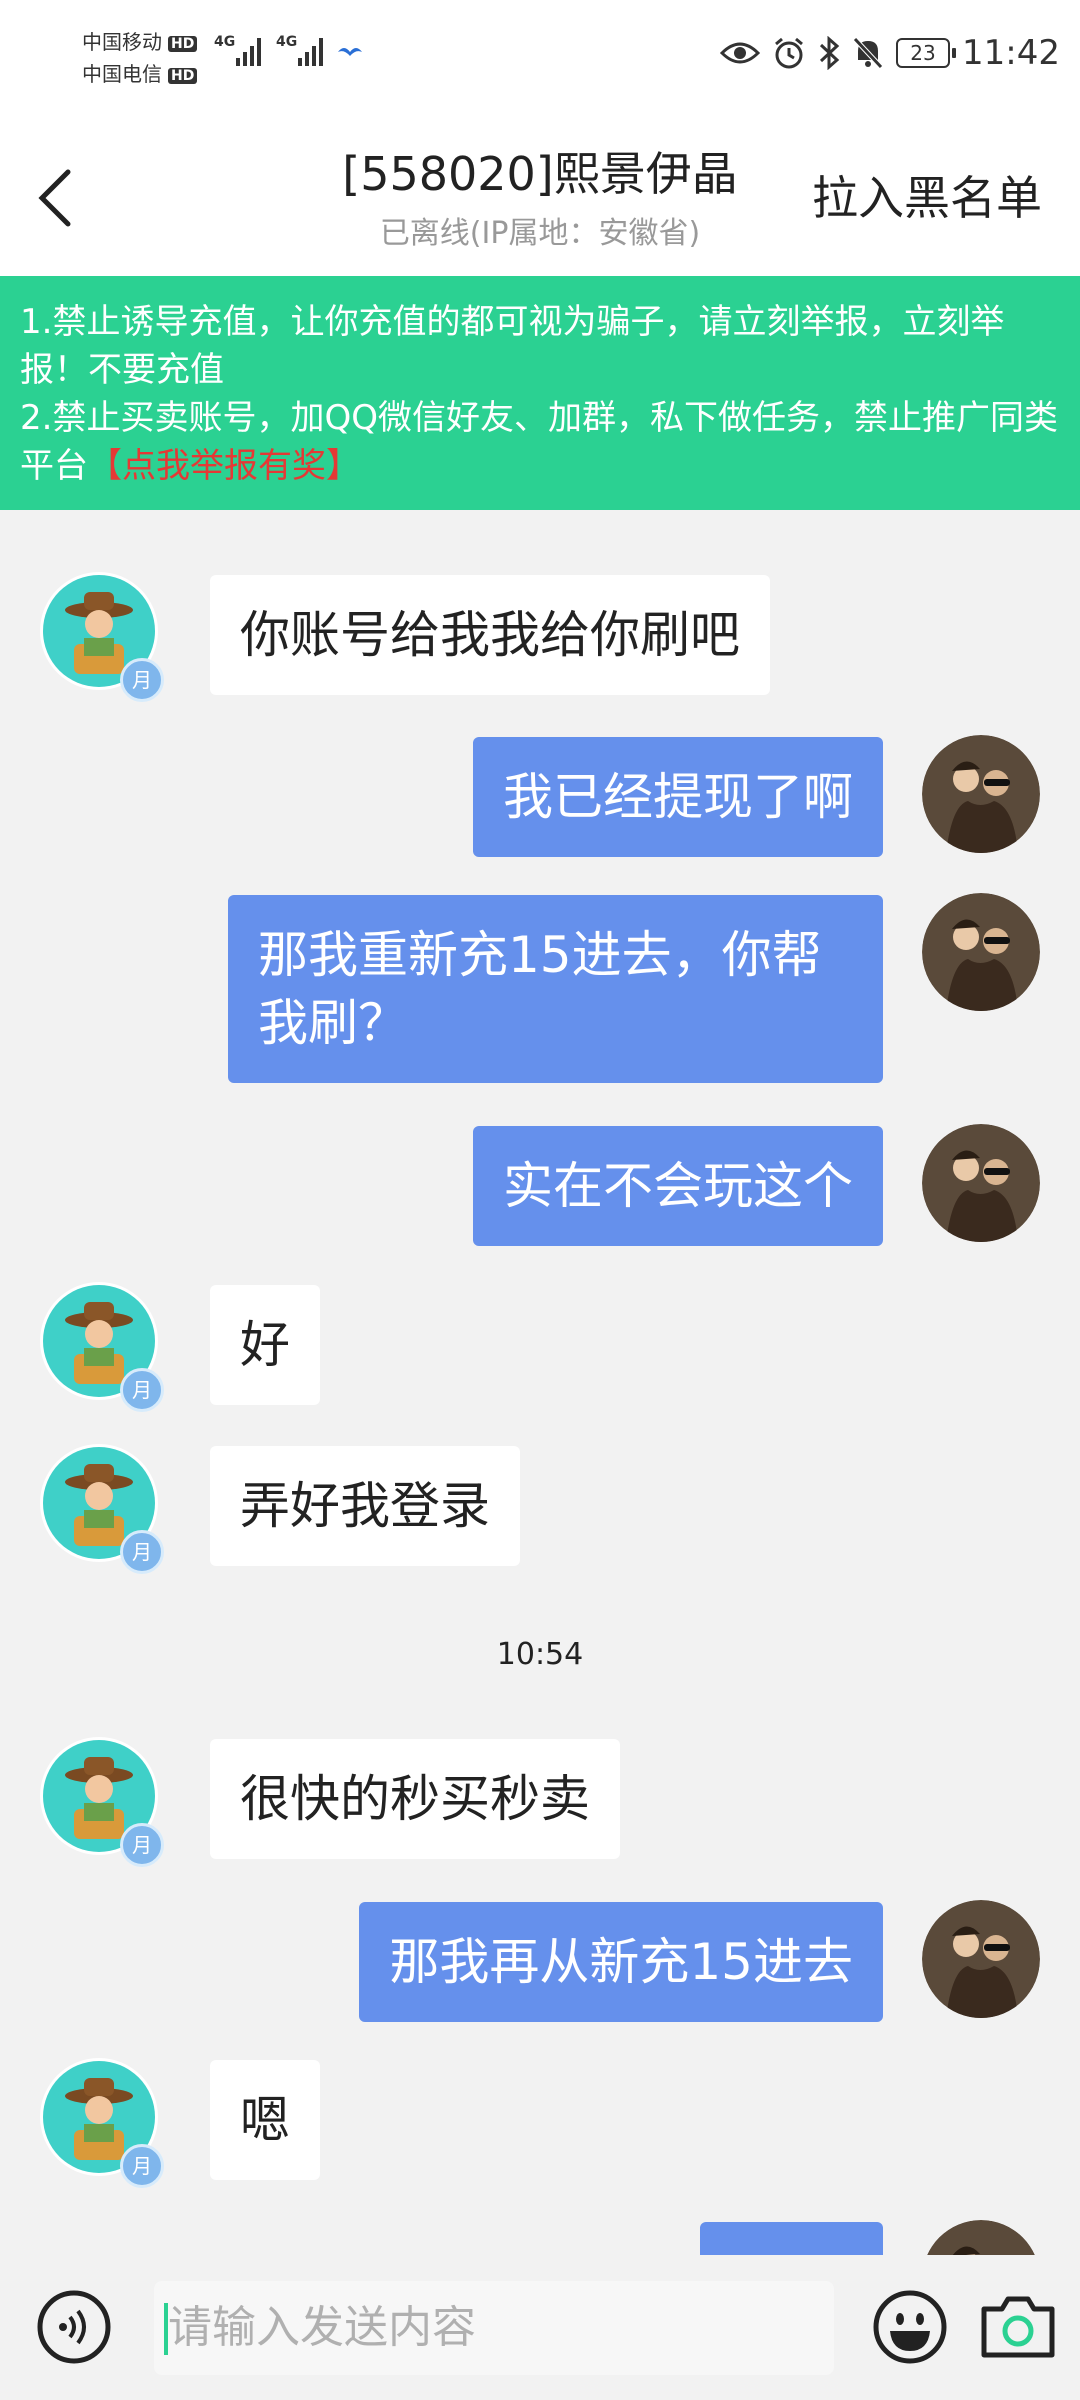  Describe the element at coordinates (678, 1186) in the screenshot. I see `message-bubble: 实在不会玩这个` at that location.